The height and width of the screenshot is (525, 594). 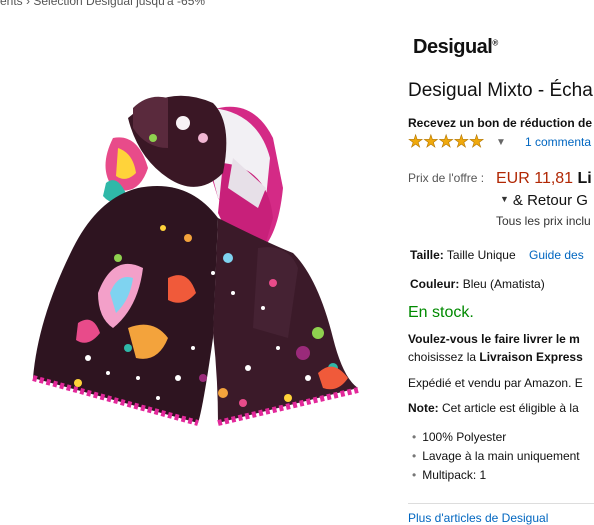 I want to click on rating-stars: ★★★★★, so click(x=446, y=141).